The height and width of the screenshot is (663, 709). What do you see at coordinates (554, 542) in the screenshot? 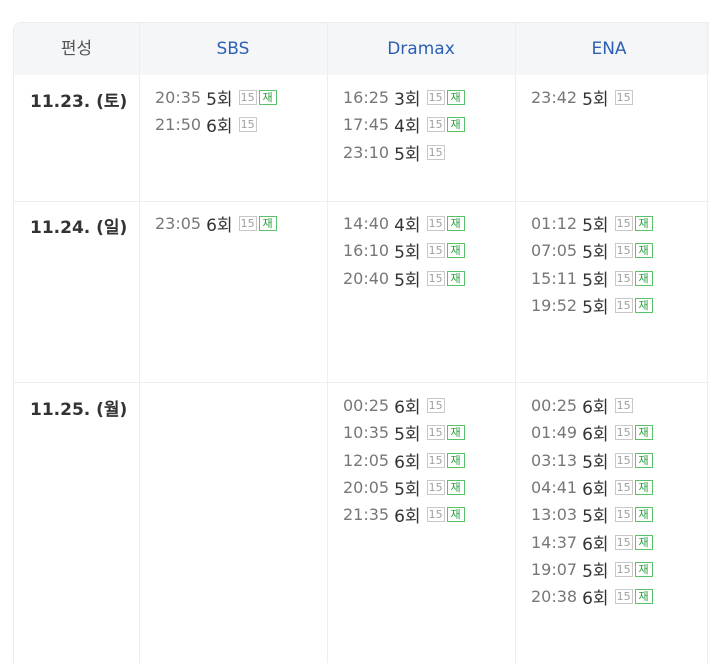
I see `broadcast-time: 14:37` at bounding box center [554, 542].